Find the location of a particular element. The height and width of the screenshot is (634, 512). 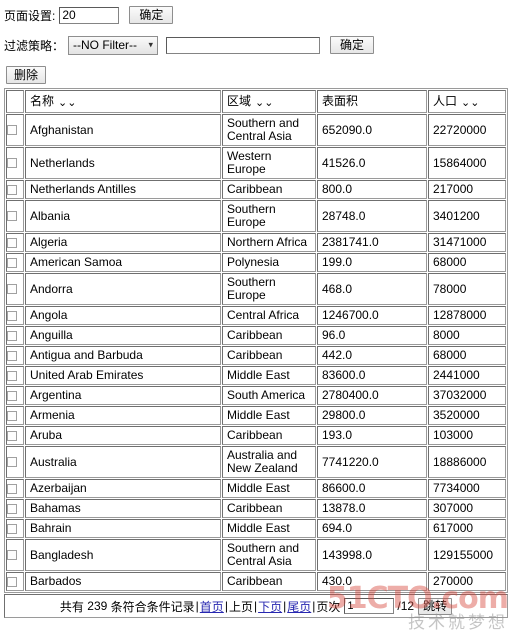

jump-page-input is located at coordinates (369, 606).